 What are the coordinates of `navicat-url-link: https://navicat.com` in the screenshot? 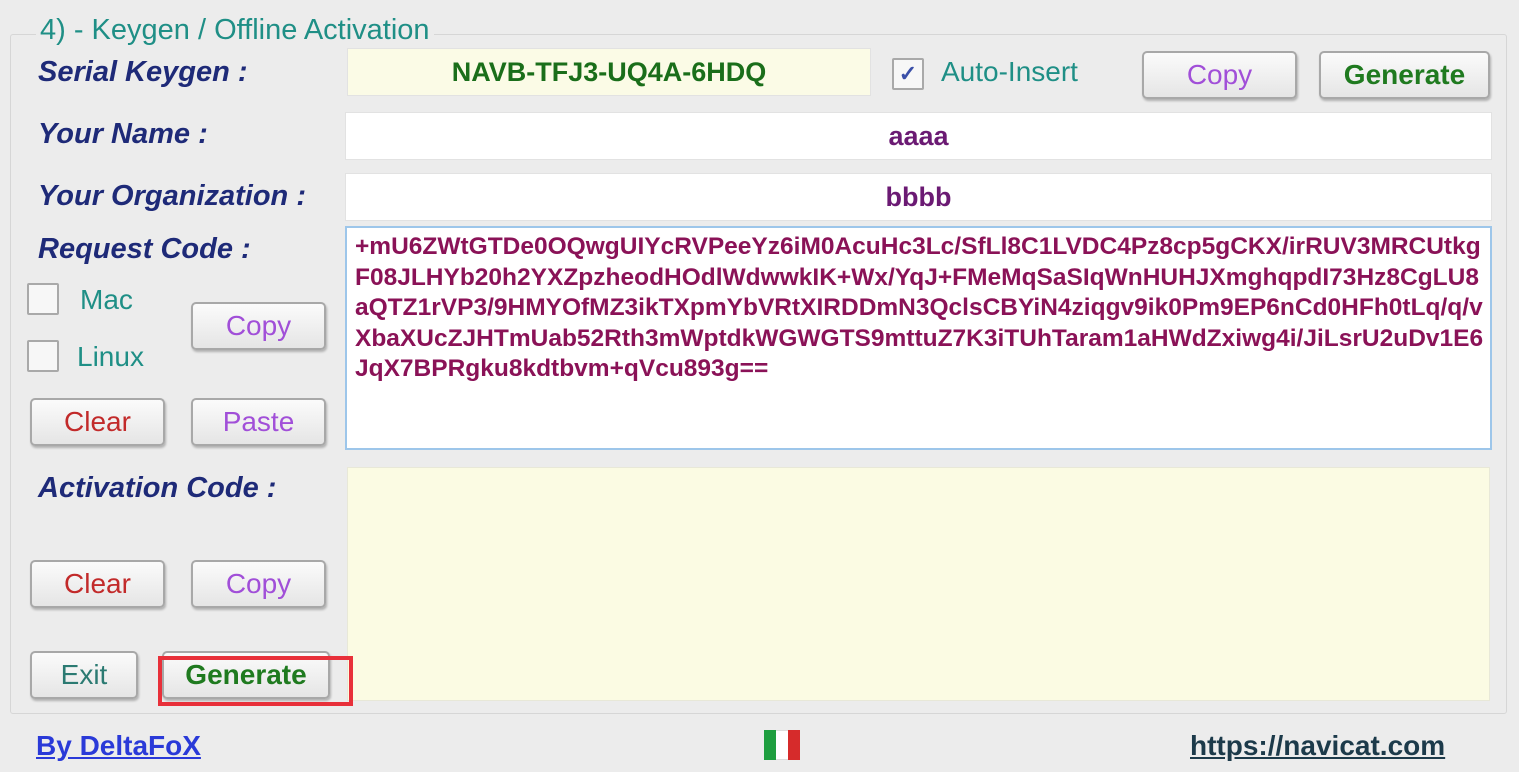 It's located at (1317, 746).